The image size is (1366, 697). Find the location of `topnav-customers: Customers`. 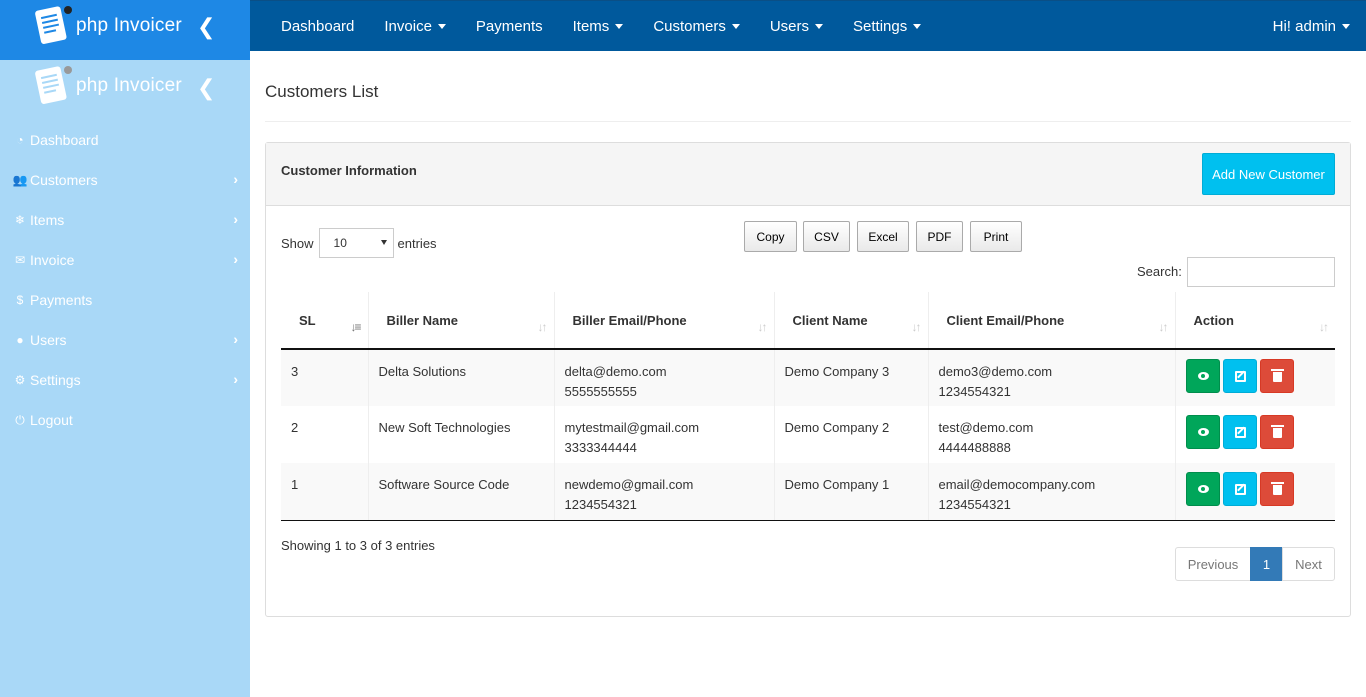

topnav-customers: Customers is located at coordinates (696, 26).